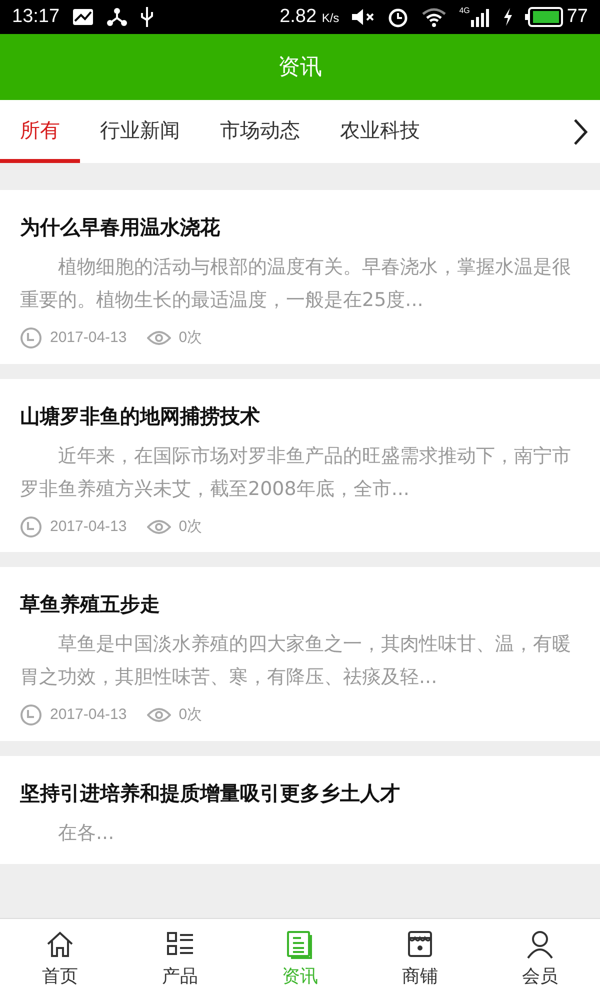 This screenshot has height=1000, width=600. I want to click on person-icon, so click(540, 944).